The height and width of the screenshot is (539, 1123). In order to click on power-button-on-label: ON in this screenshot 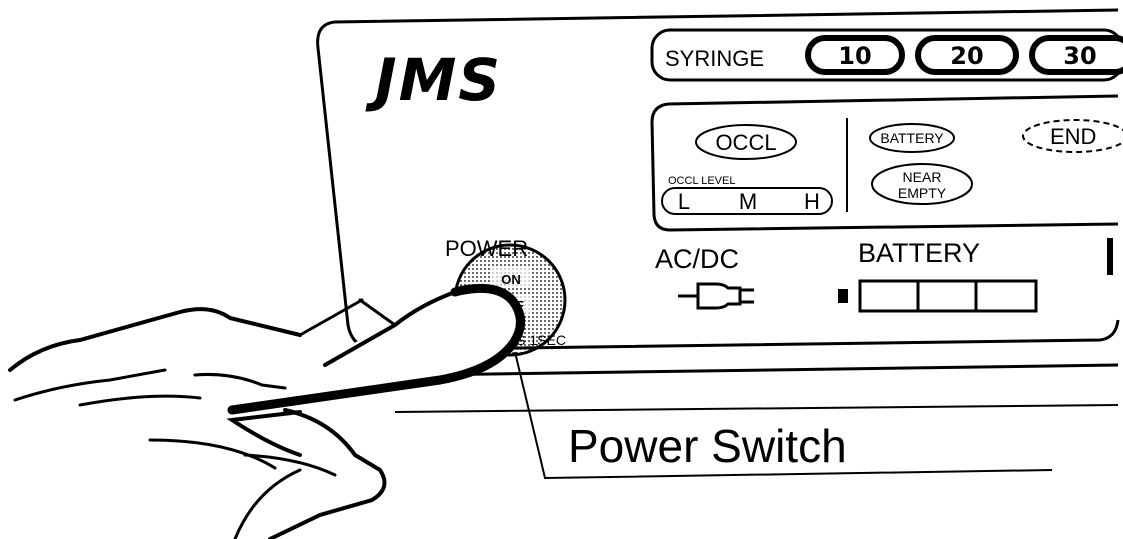, I will do `click(511, 278)`.